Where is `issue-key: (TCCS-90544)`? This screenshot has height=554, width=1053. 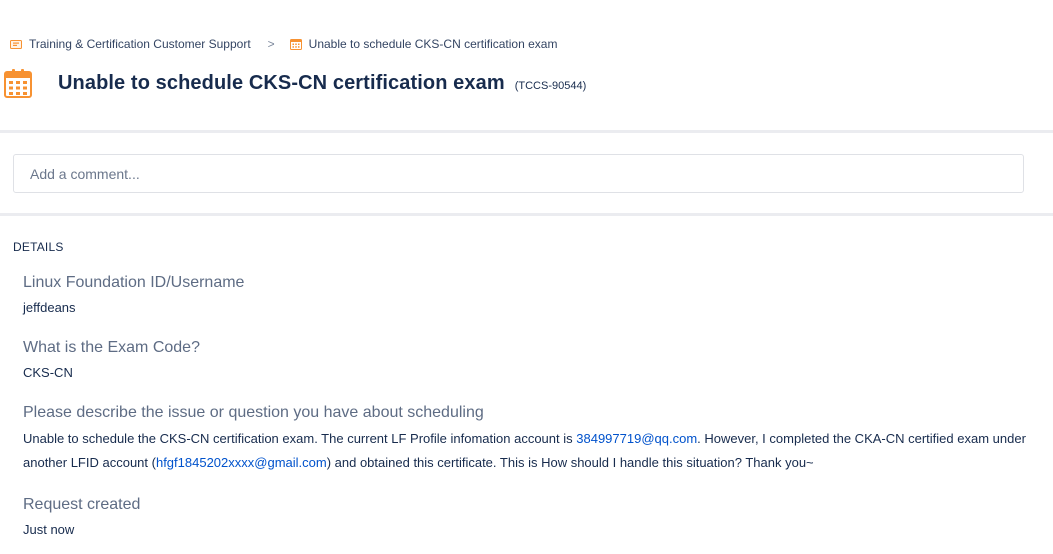 issue-key: (TCCS-90544) is located at coordinates (550, 86).